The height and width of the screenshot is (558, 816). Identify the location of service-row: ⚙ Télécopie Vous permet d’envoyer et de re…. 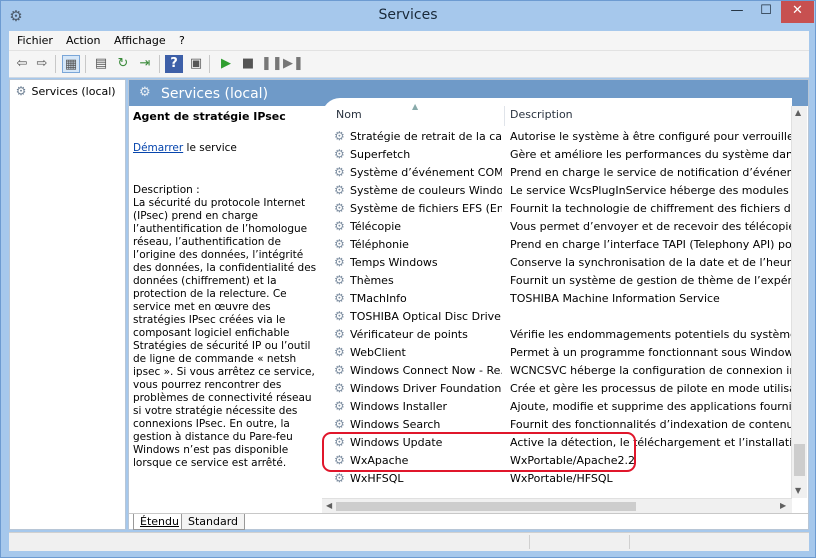
(557, 227).